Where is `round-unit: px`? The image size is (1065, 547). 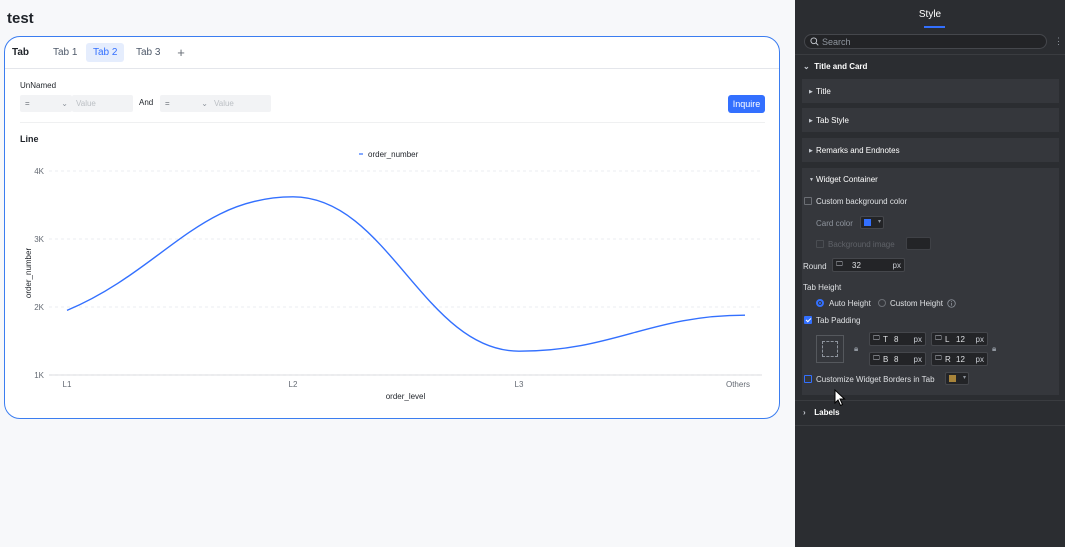 round-unit: px is located at coordinates (896, 265).